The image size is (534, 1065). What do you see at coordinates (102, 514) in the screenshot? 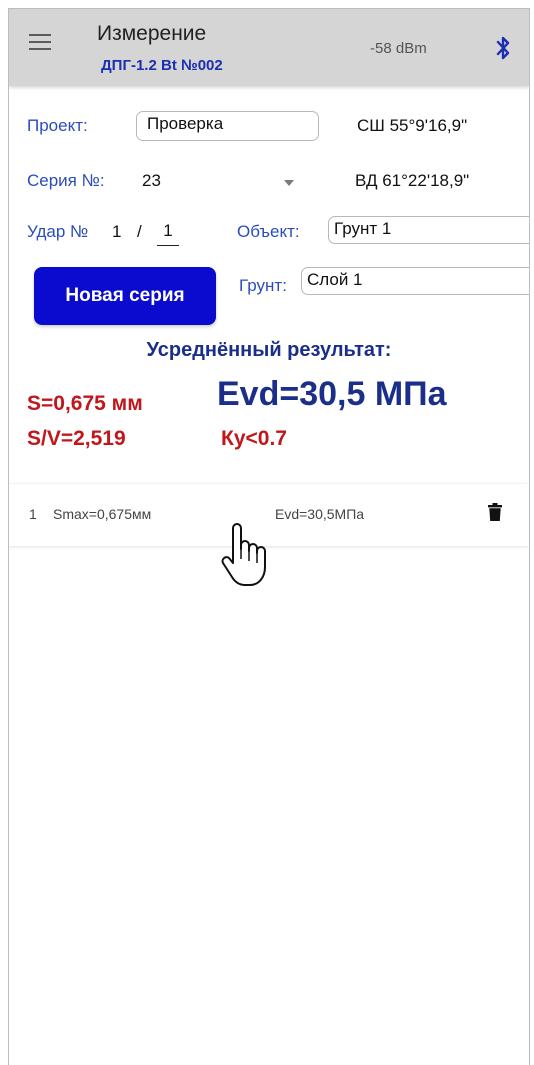
I see `list-item-smax: Smax=0,675мм` at bounding box center [102, 514].